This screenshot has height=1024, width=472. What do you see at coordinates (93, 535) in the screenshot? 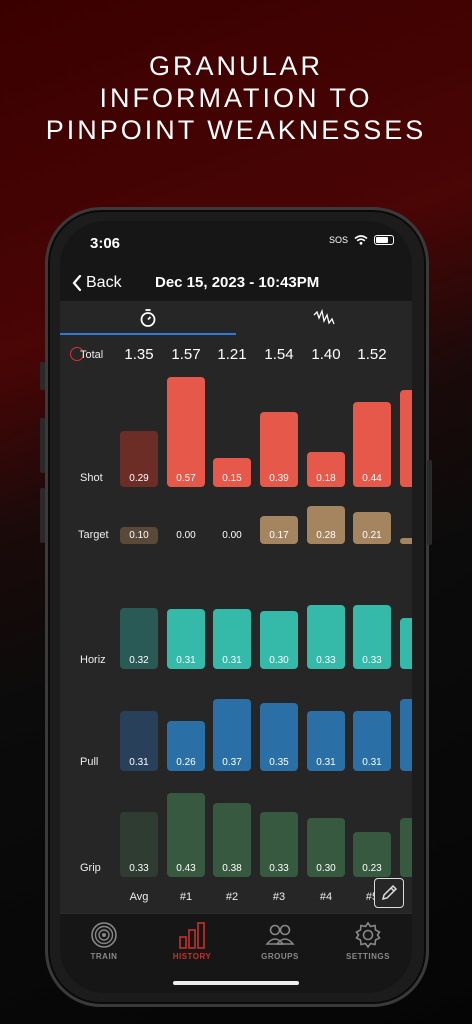
I see `row-label-target: Target` at bounding box center [93, 535].